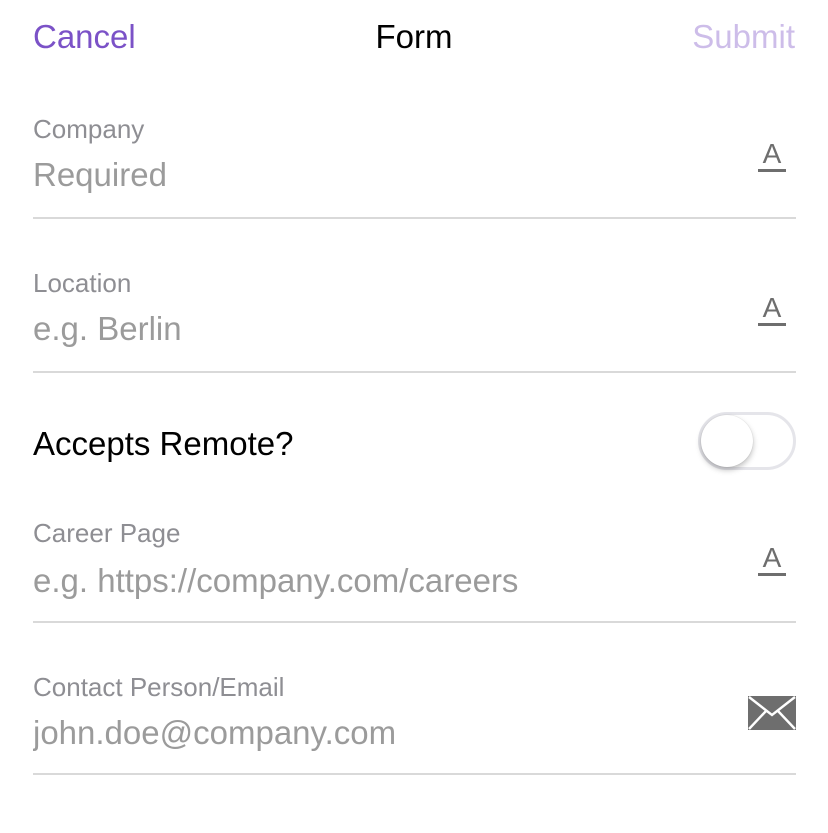 Image resolution: width=828 pixels, height=833 pixels. What do you see at coordinates (159, 687) in the screenshot?
I see `contact-email-label: Contact Person/Email` at bounding box center [159, 687].